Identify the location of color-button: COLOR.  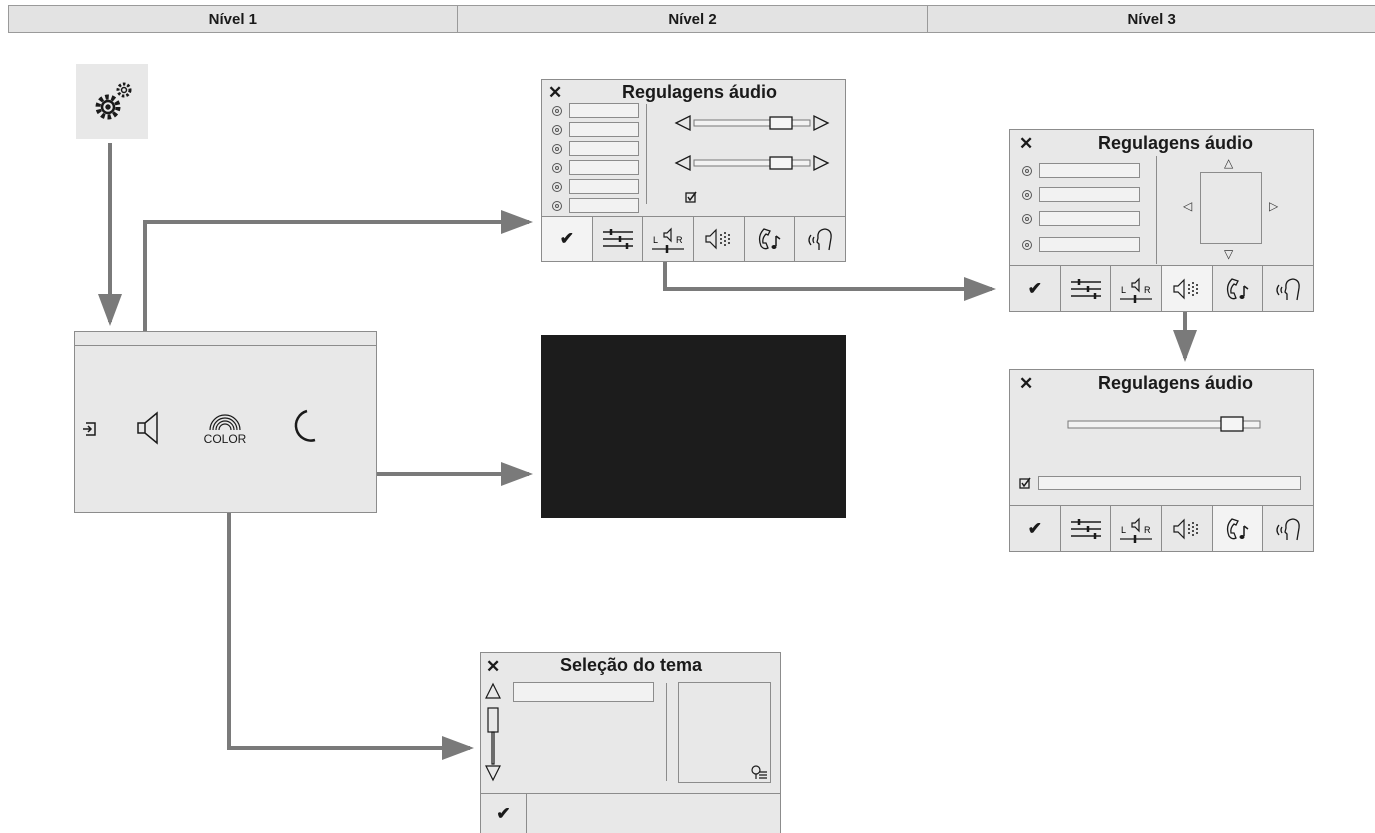
(225, 431).